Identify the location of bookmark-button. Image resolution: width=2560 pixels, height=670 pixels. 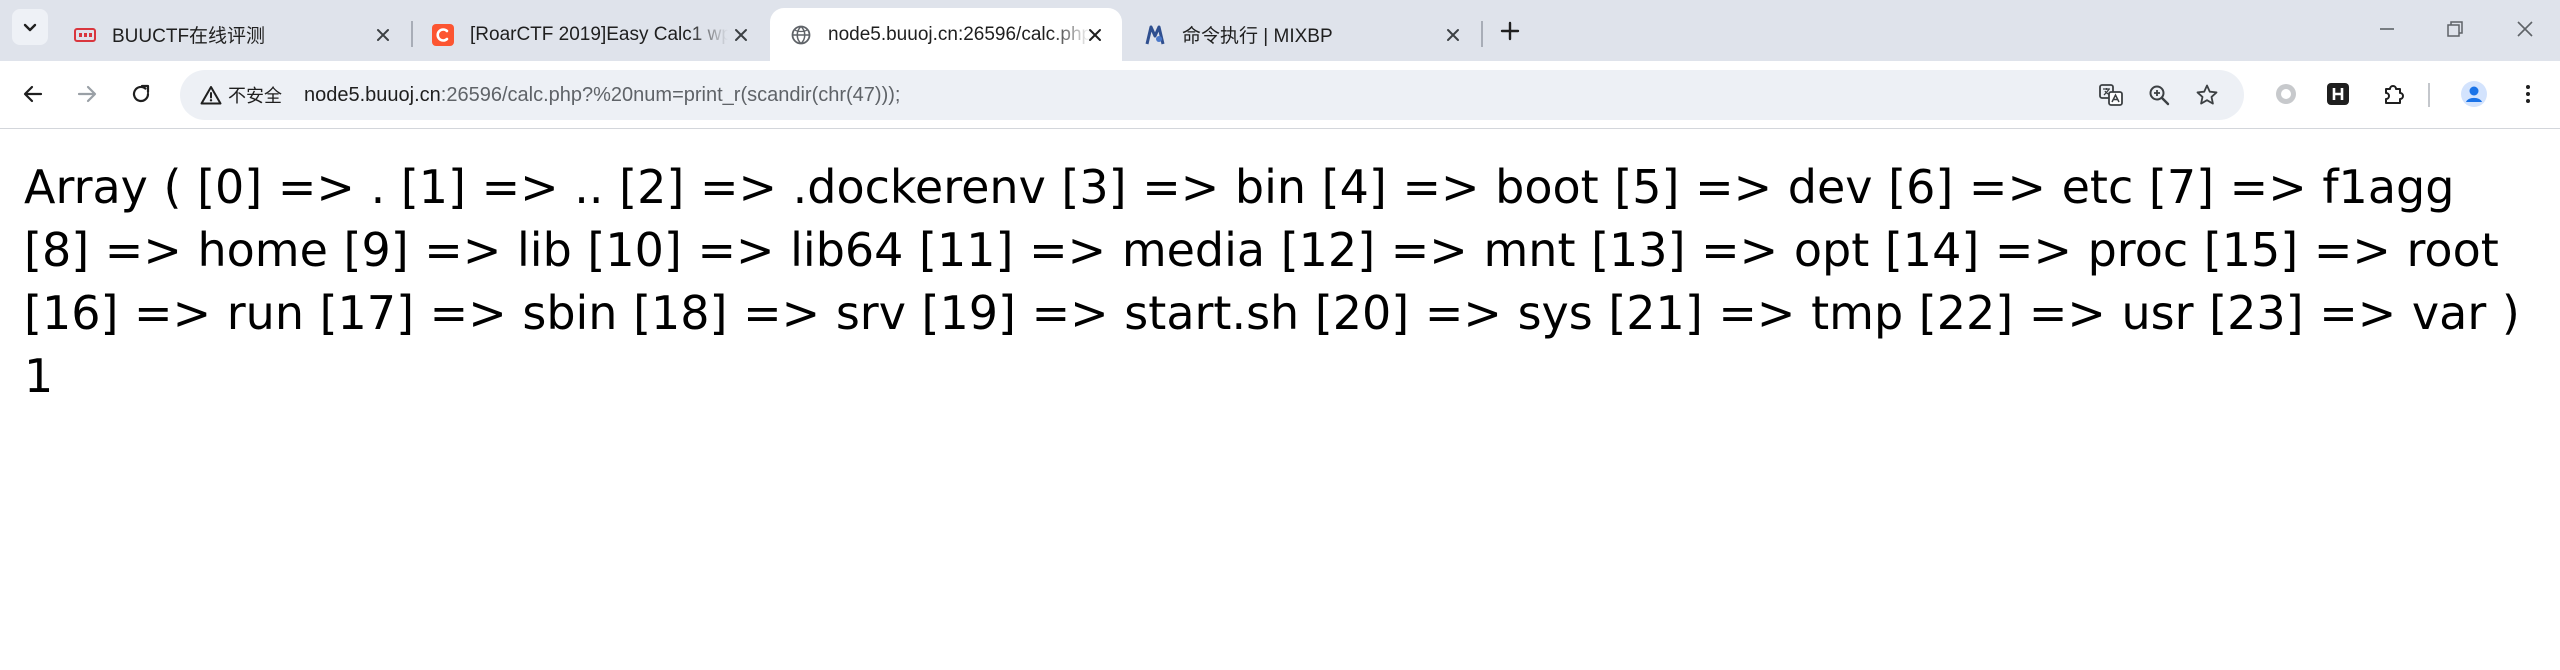
(2207, 95).